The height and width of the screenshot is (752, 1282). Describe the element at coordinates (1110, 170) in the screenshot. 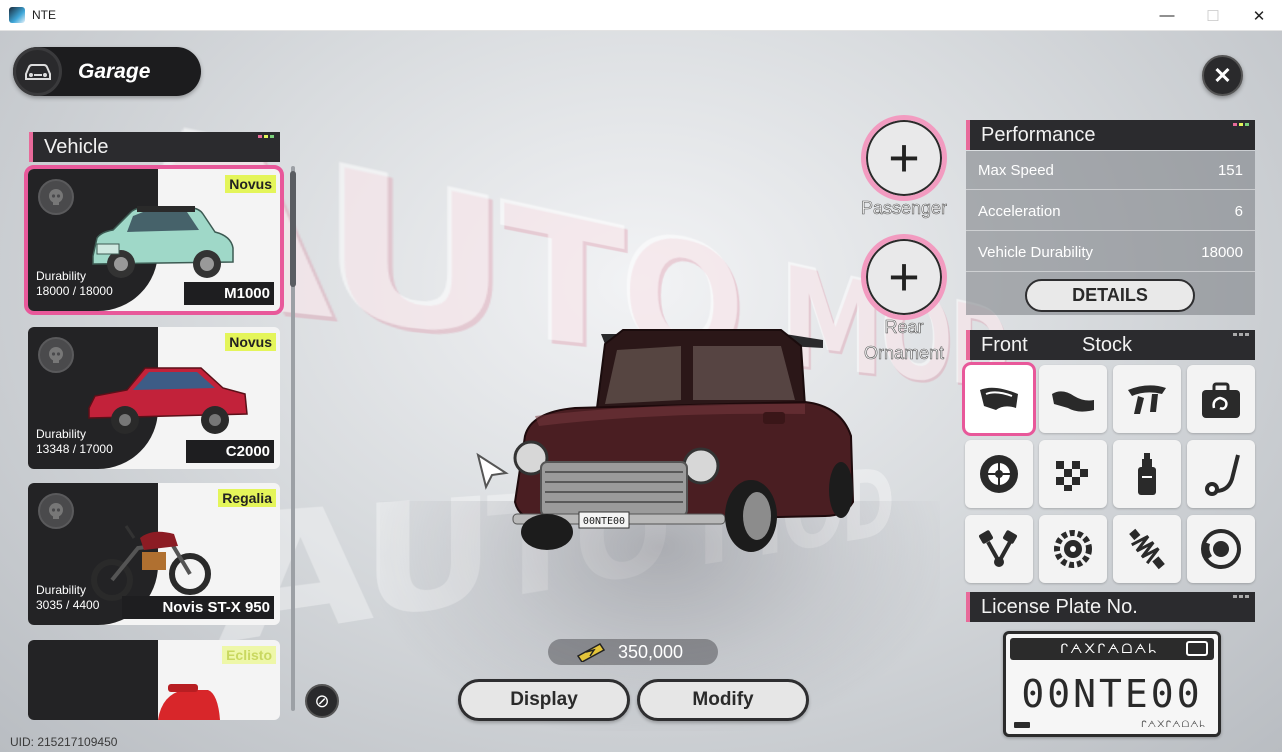

I see `stat-row-max-speed: Max Speed 151` at that location.